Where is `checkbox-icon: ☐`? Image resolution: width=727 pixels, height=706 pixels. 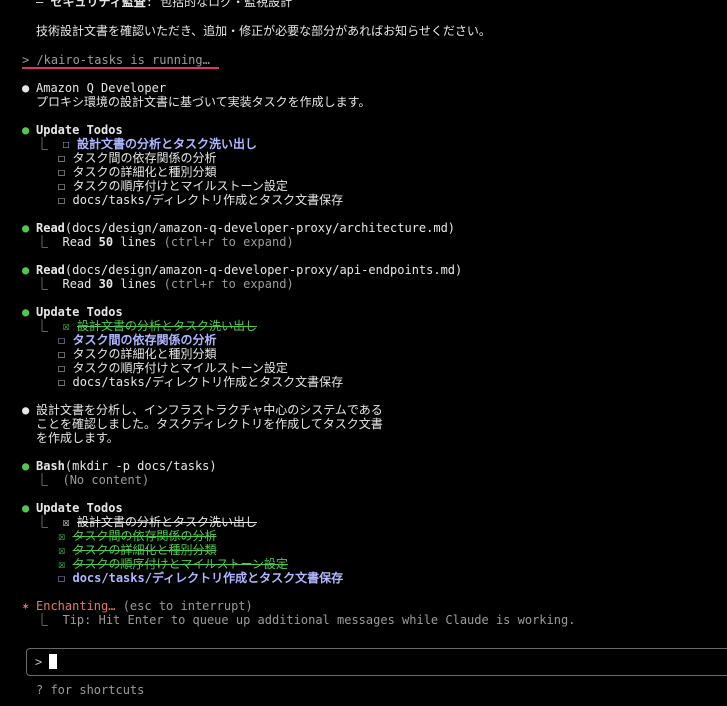
checkbox-icon: ☐ is located at coordinates (66, 144).